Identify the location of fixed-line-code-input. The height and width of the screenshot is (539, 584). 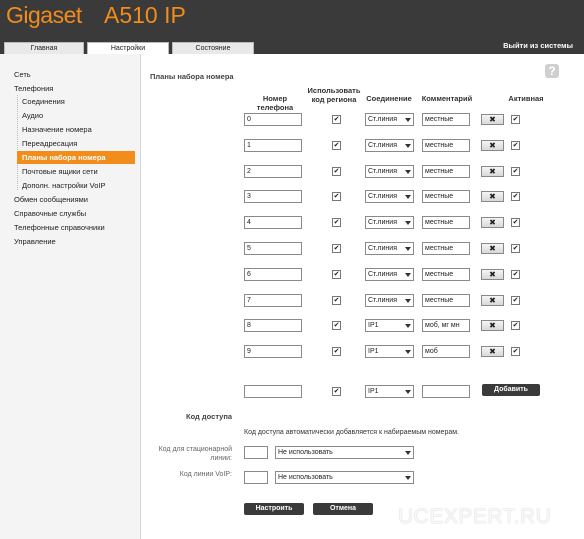
(256, 452).